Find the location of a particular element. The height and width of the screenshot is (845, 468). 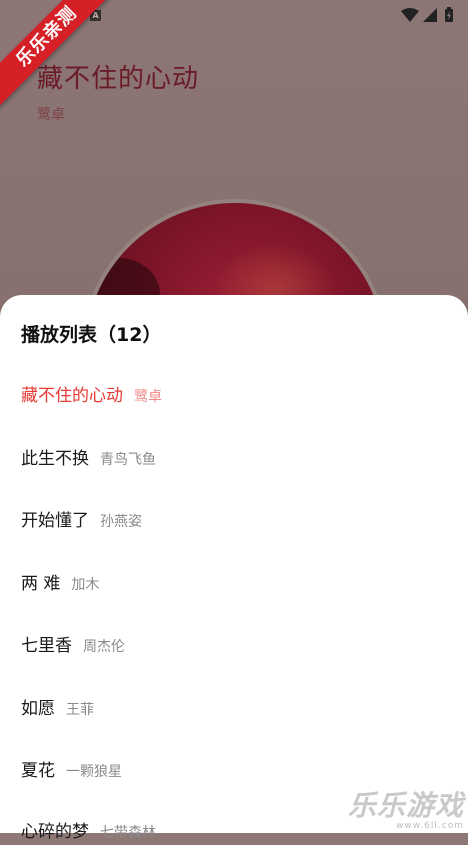

playlist-item-artist: 青鸟飞鱼 is located at coordinates (128, 460).